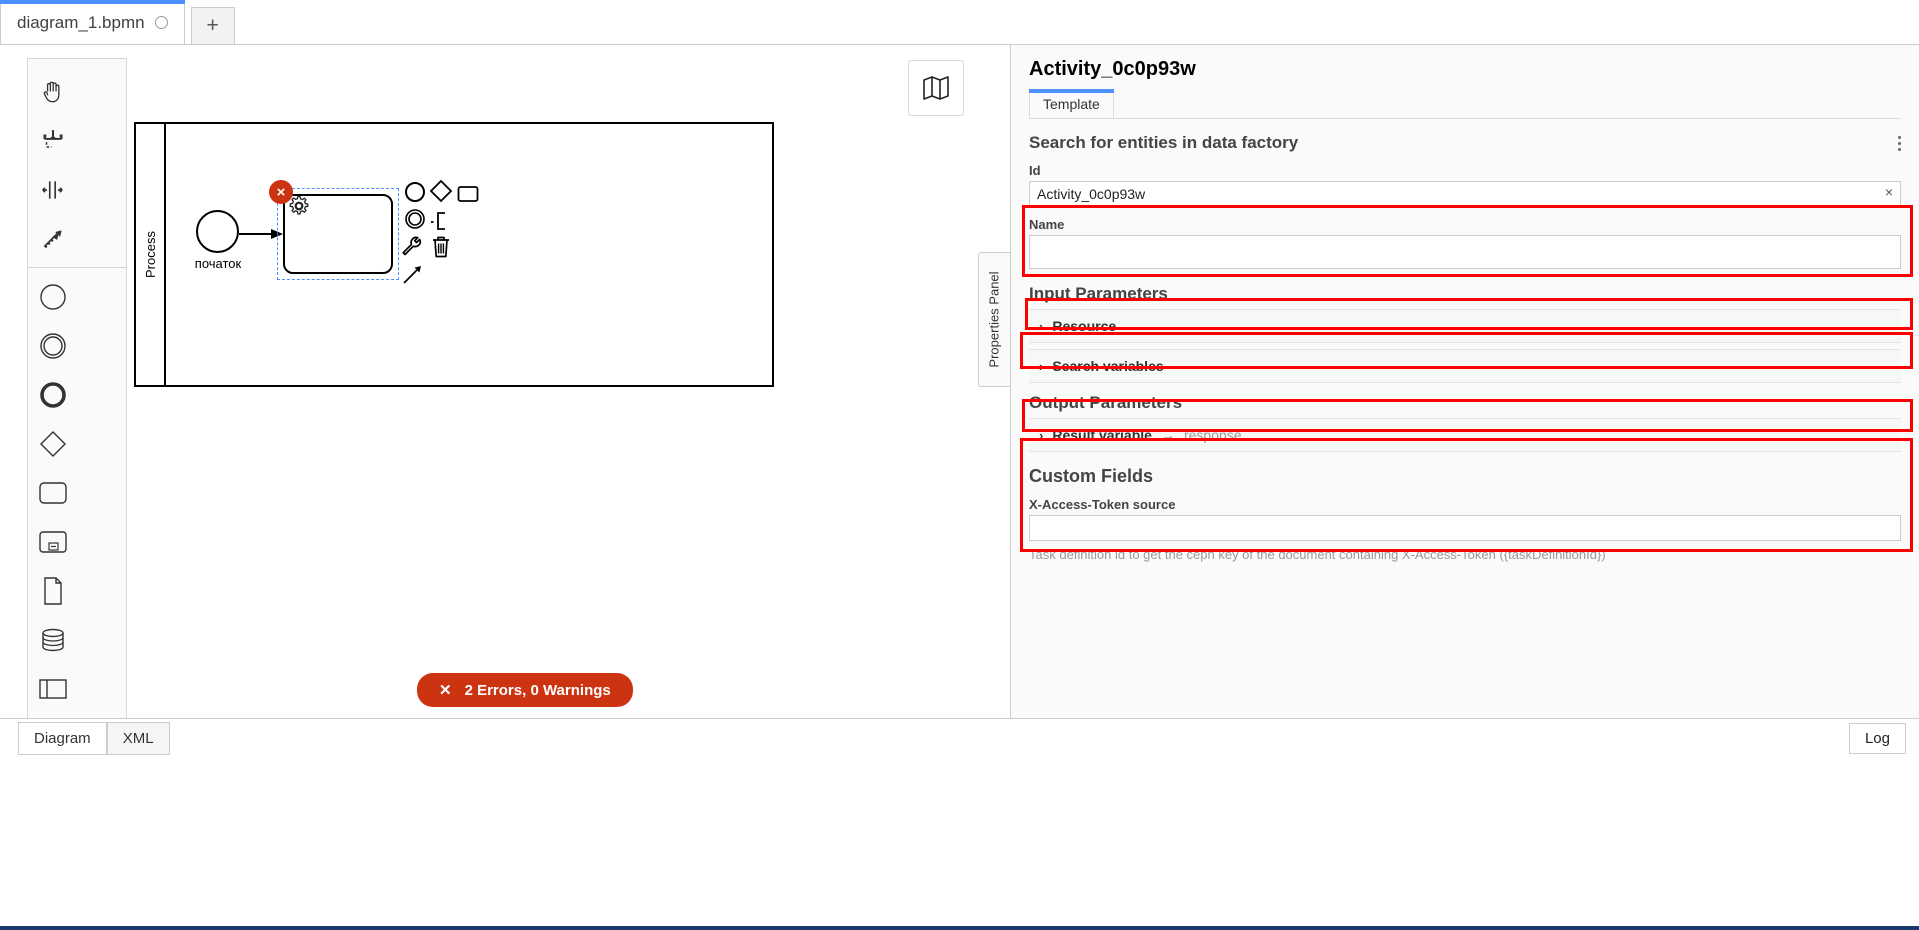 The height and width of the screenshot is (930, 1919). Describe the element at coordinates (1899, 143) in the screenshot. I see `kebab-menu-icon` at that location.